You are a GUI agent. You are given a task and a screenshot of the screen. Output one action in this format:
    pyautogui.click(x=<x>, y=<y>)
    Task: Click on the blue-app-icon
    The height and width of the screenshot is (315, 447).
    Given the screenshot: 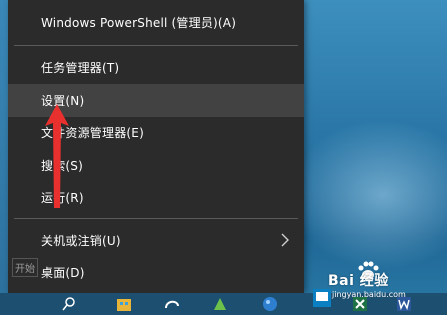 What is the action you would take?
    pyautogui.click(x=322, y=298)
    